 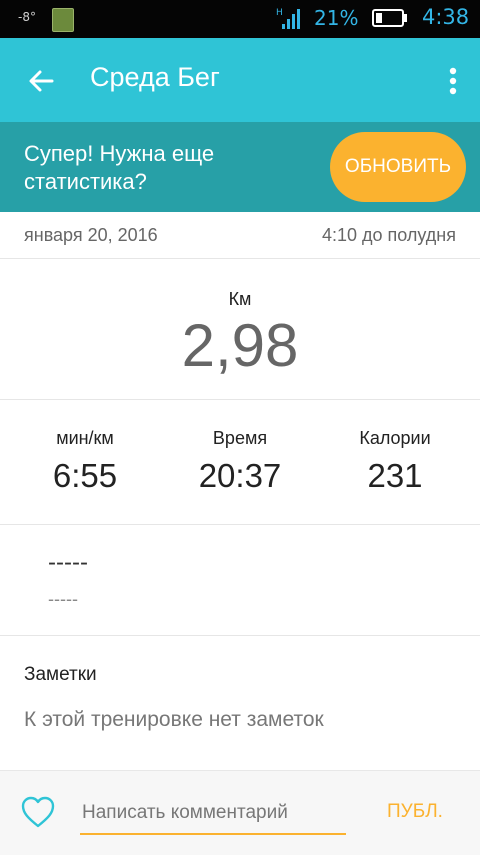 What do you see at coordinates (398, 167) in the screenshot?
I see `upgrade-button: ОБНОВИТЬ` at bounding box center [398, 167].